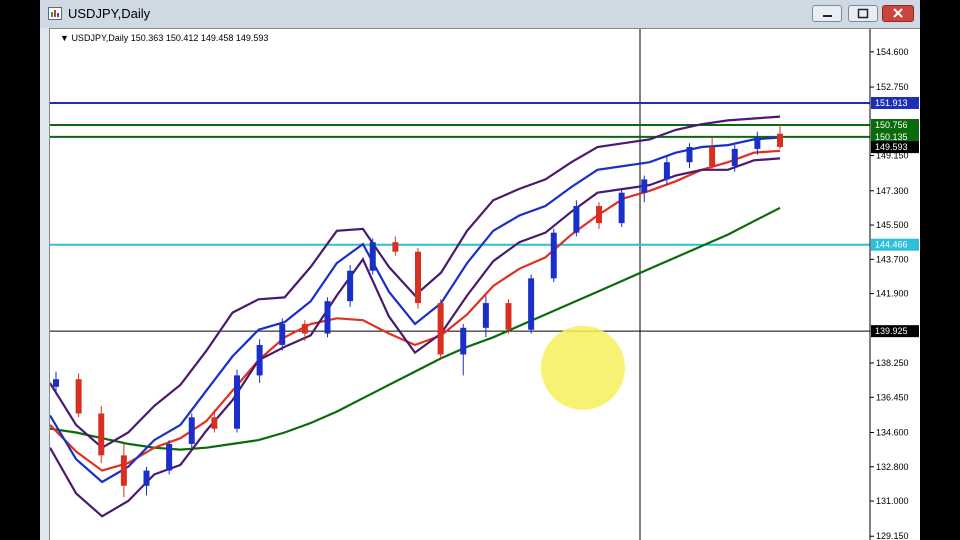 The height and width of the screenshot is (540, 960). What do you see at coordinates (892, 259) in the screenshot?
I see `price-tick-label: 143.700` at bounding box center [892, 259].